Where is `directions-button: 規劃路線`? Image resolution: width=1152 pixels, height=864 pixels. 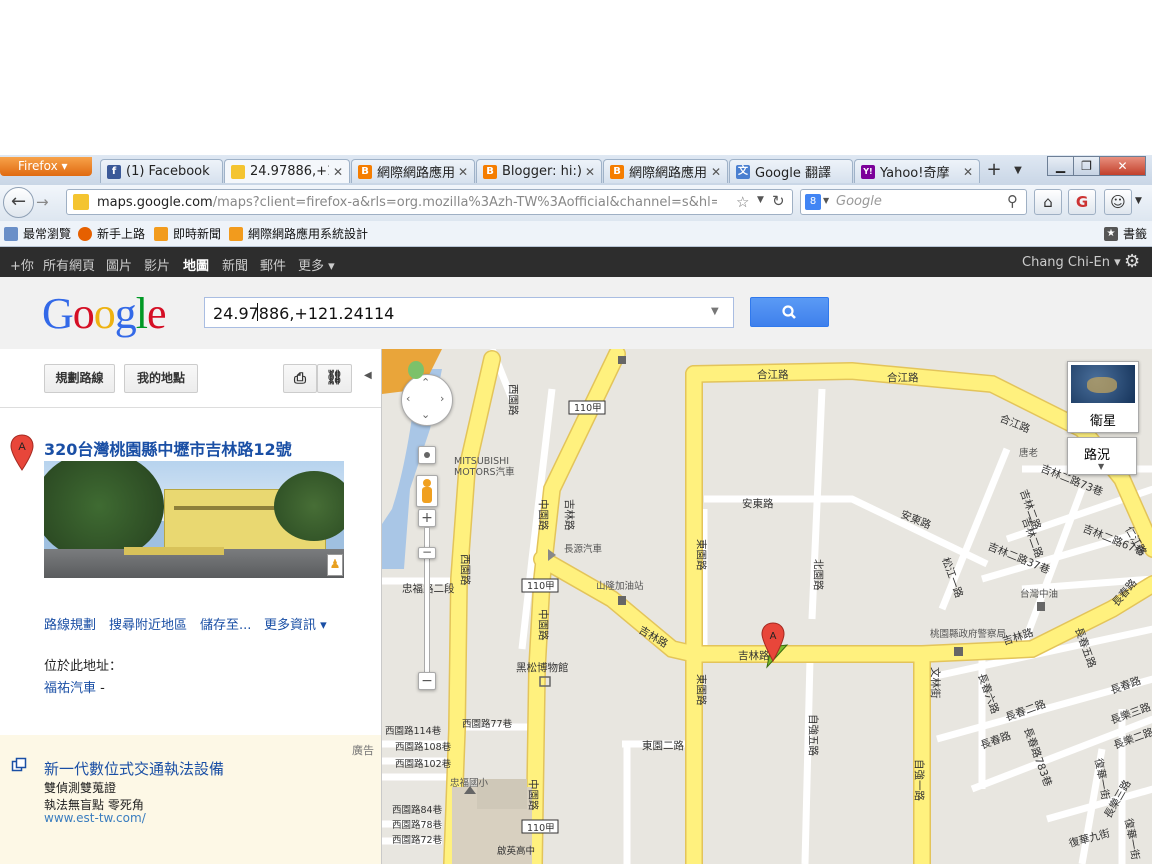 directions-button: 規劃路線 is located at coordinates (79, 378).